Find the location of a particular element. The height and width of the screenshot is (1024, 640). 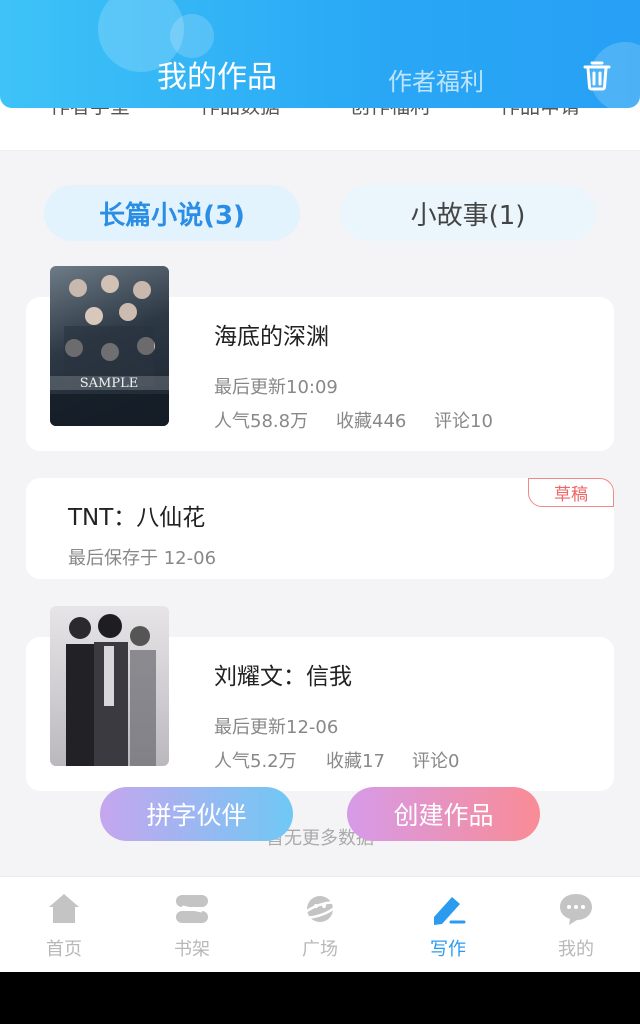

draft-badge: 草稿 is located at coordinates (571, 492).